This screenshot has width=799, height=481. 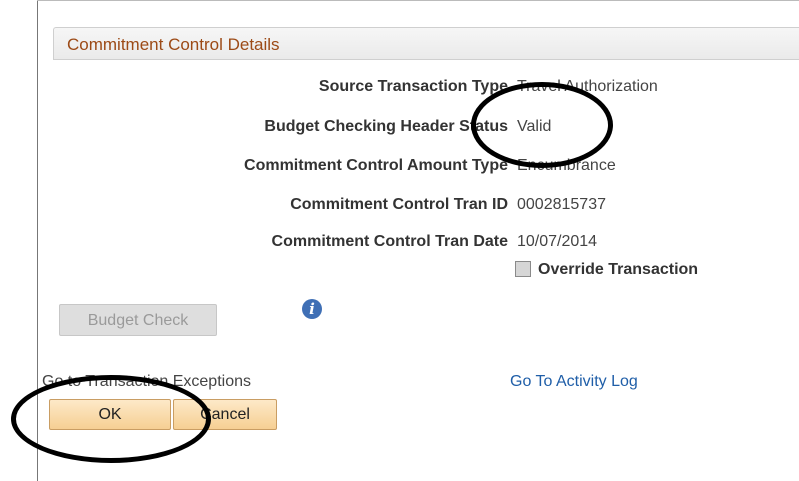 What do you see at coordinates (418, 0) in the screenshot?
I see `window-top-border` at bounding box center [418, 0].